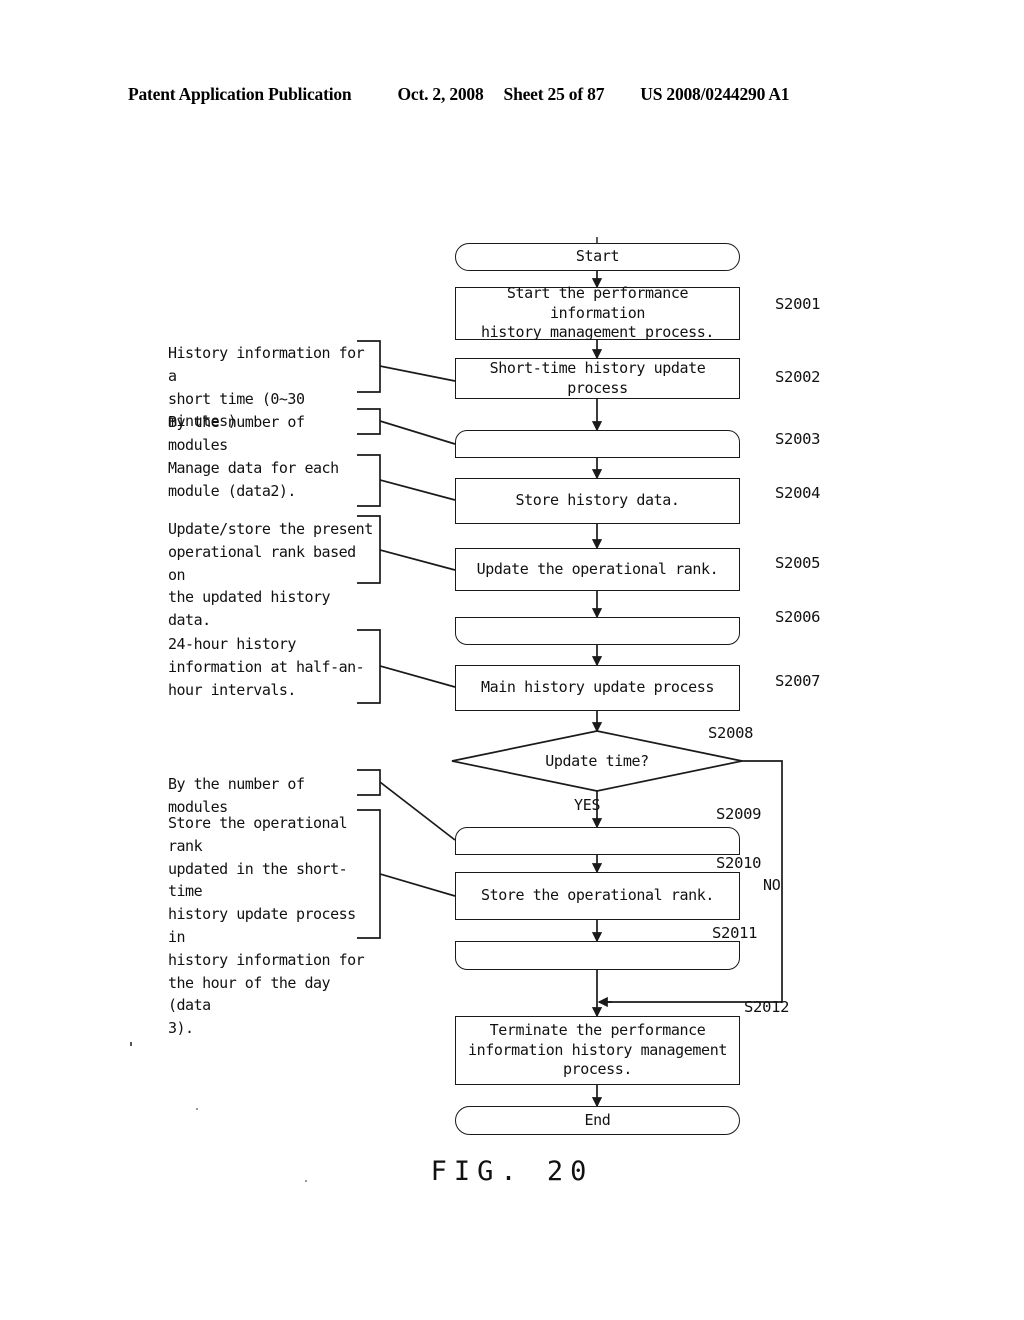 The image size is (1024, 1320). I want to click on flow-node-s2007: Main history update process, so click(597, 688).